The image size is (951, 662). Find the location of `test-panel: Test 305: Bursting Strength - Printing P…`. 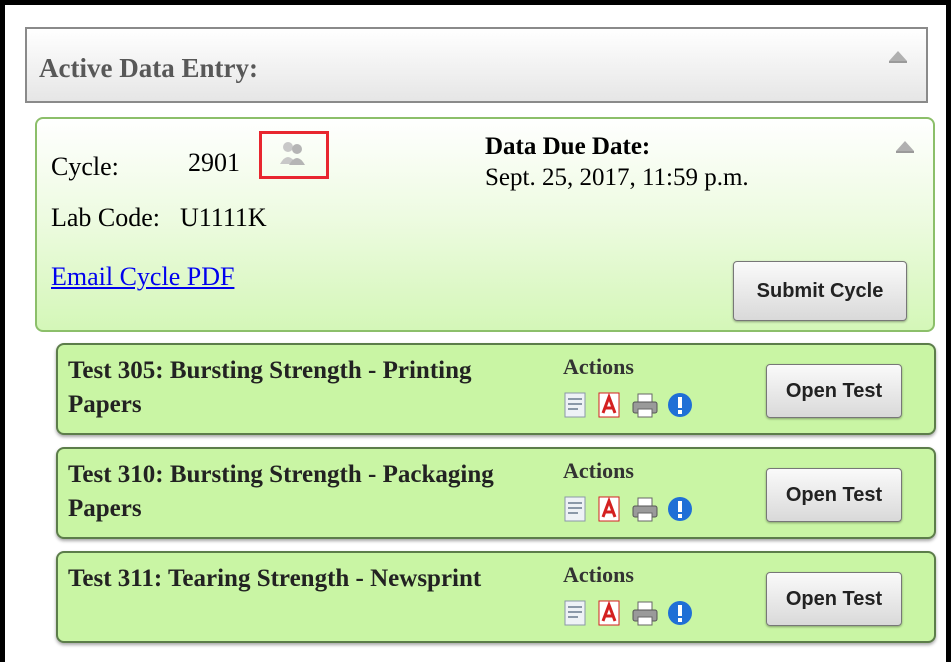

test-panel: Test 305: Bursting Strength - Printing P… is located at coordinates (496, 389).